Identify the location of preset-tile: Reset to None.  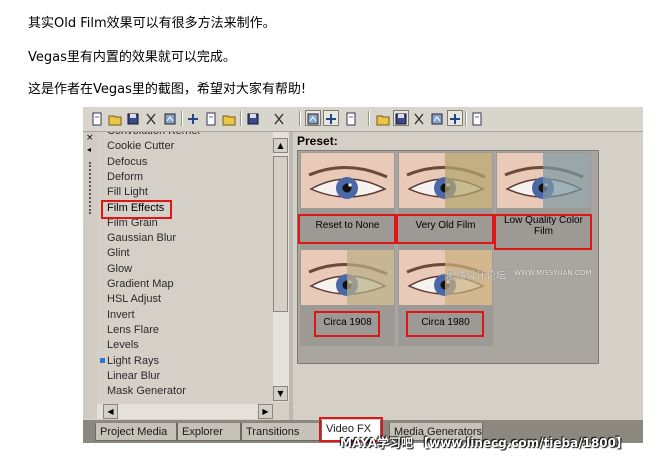
(347, 200).